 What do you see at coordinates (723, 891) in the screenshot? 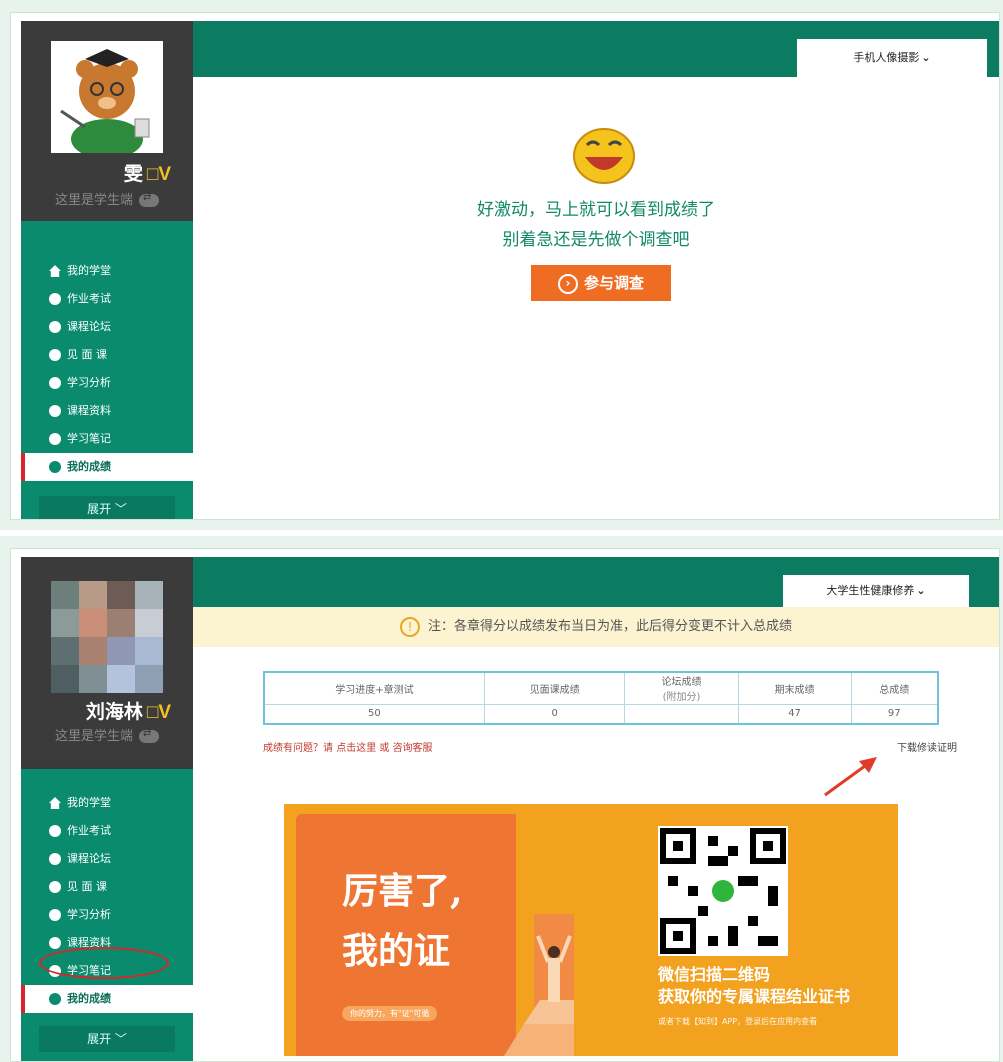
I see `wechat-qr-code` at bounding box center [723, 891].